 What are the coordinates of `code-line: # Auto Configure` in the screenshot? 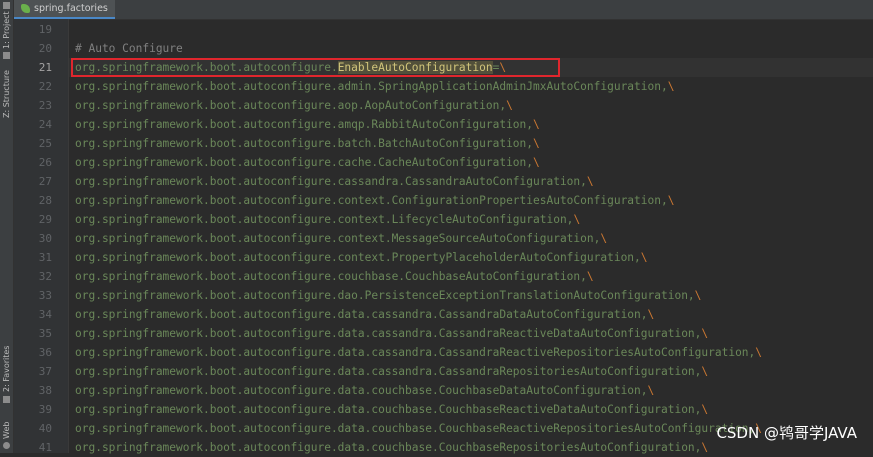 It's located at (129, 48).